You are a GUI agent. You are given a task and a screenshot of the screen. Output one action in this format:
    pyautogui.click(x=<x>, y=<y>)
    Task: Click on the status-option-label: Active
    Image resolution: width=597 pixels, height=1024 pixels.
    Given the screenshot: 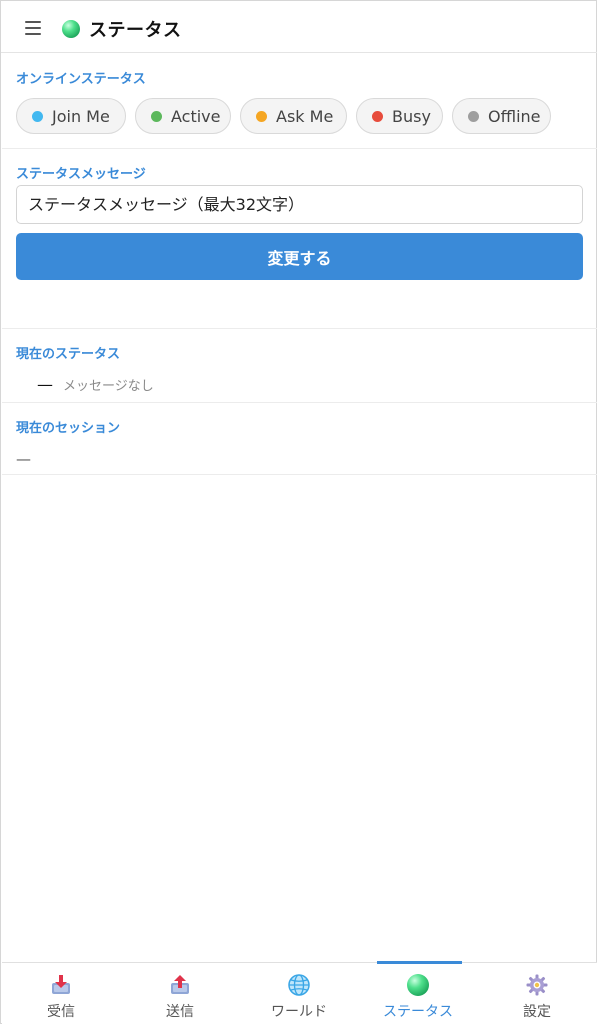 What is the action you would take?
    pyautogui.click(x=196, y=116)
    